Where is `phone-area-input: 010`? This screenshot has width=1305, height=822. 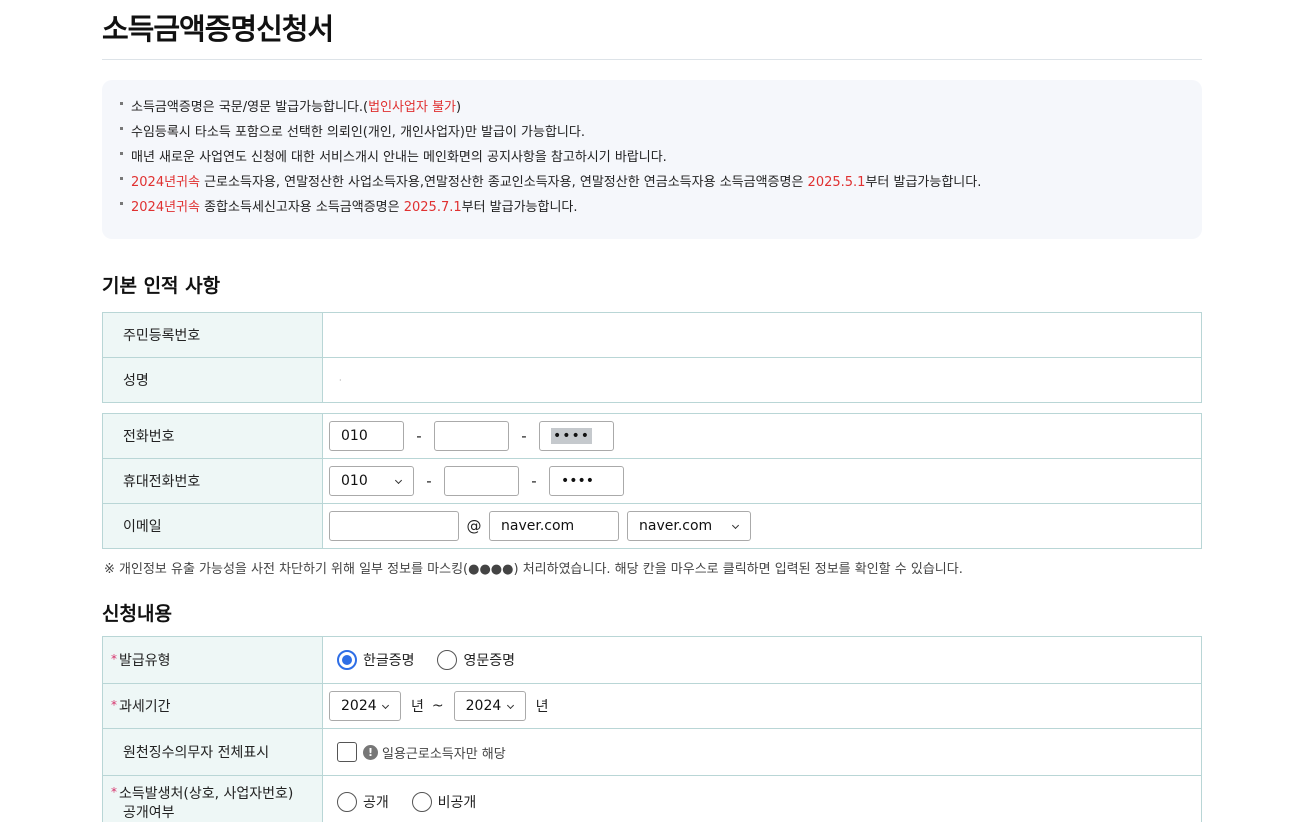
phone-area-input: 010 is located at coordinates (366, 436).